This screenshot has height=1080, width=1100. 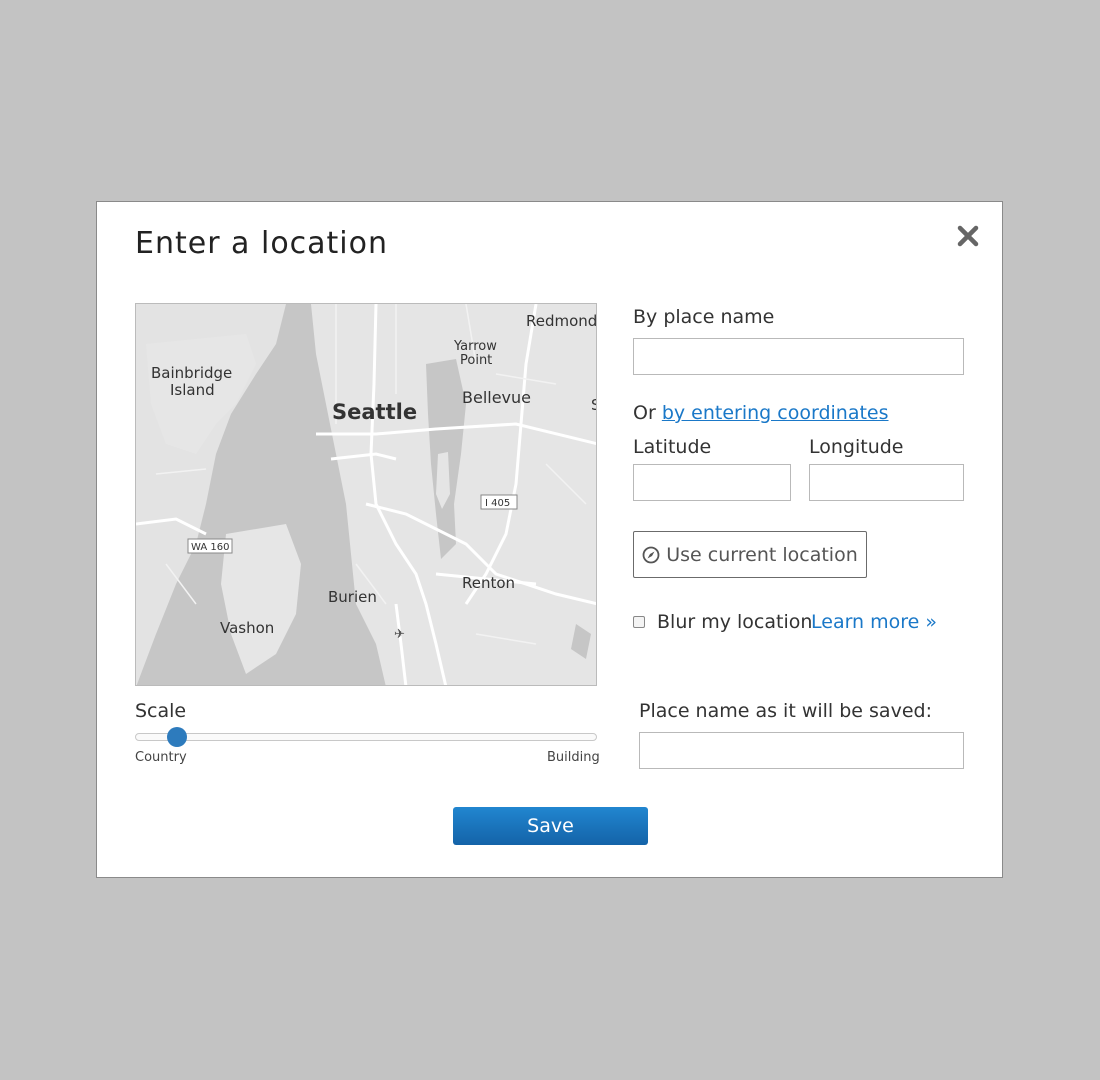 What do you see at coordinates (496, 397) in the screenshot?
I see `map-label-bellevue: Bellevue` at bounding box center [496, 397].